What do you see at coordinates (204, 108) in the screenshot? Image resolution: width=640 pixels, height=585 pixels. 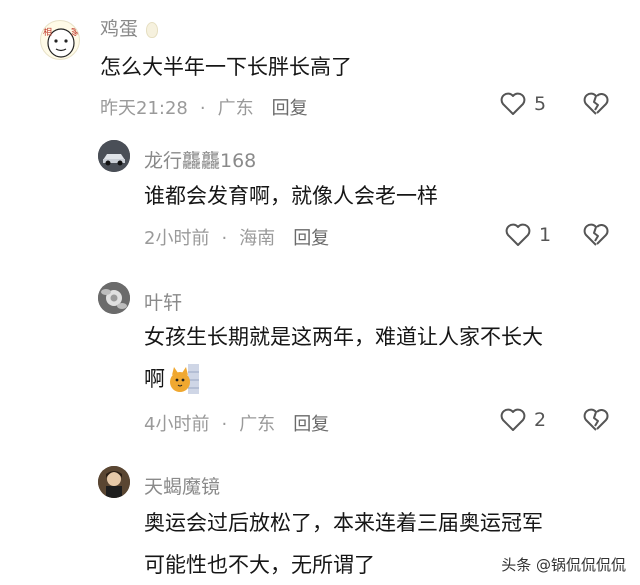 I see `comment-meta: 昨天21:28 · 广东 回复` at bounding box center [204, 108].